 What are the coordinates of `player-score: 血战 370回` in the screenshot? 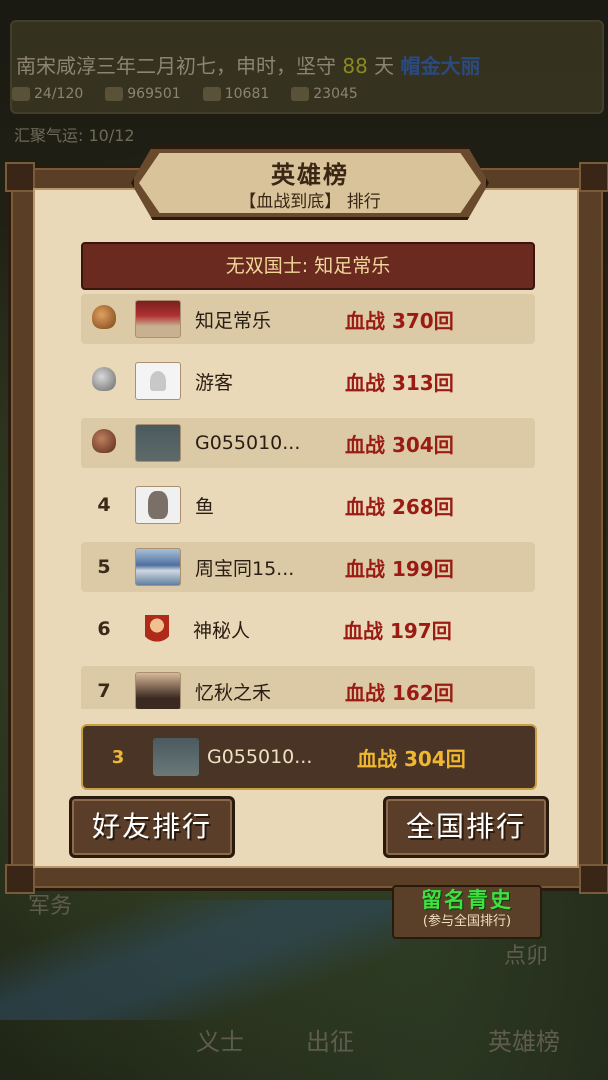 It's located at (399, 320).